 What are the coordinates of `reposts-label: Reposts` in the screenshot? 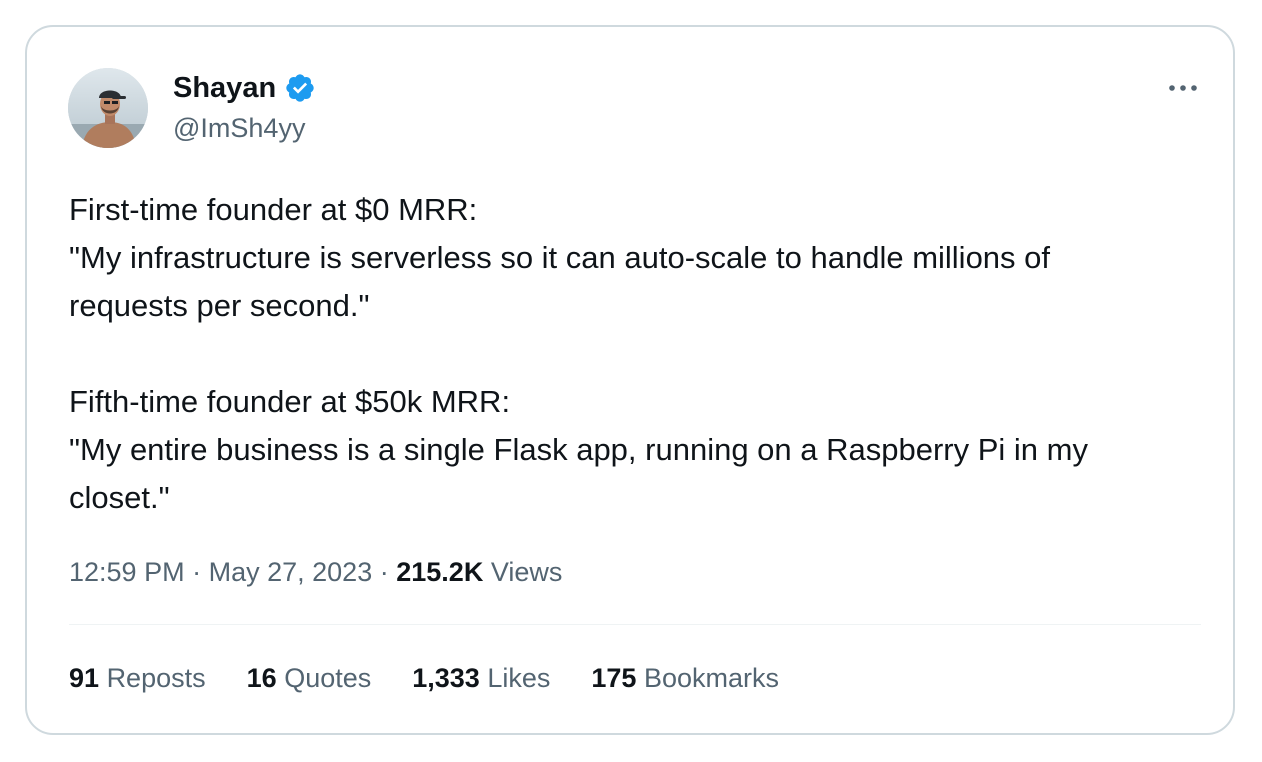 It's located at (156, 678).